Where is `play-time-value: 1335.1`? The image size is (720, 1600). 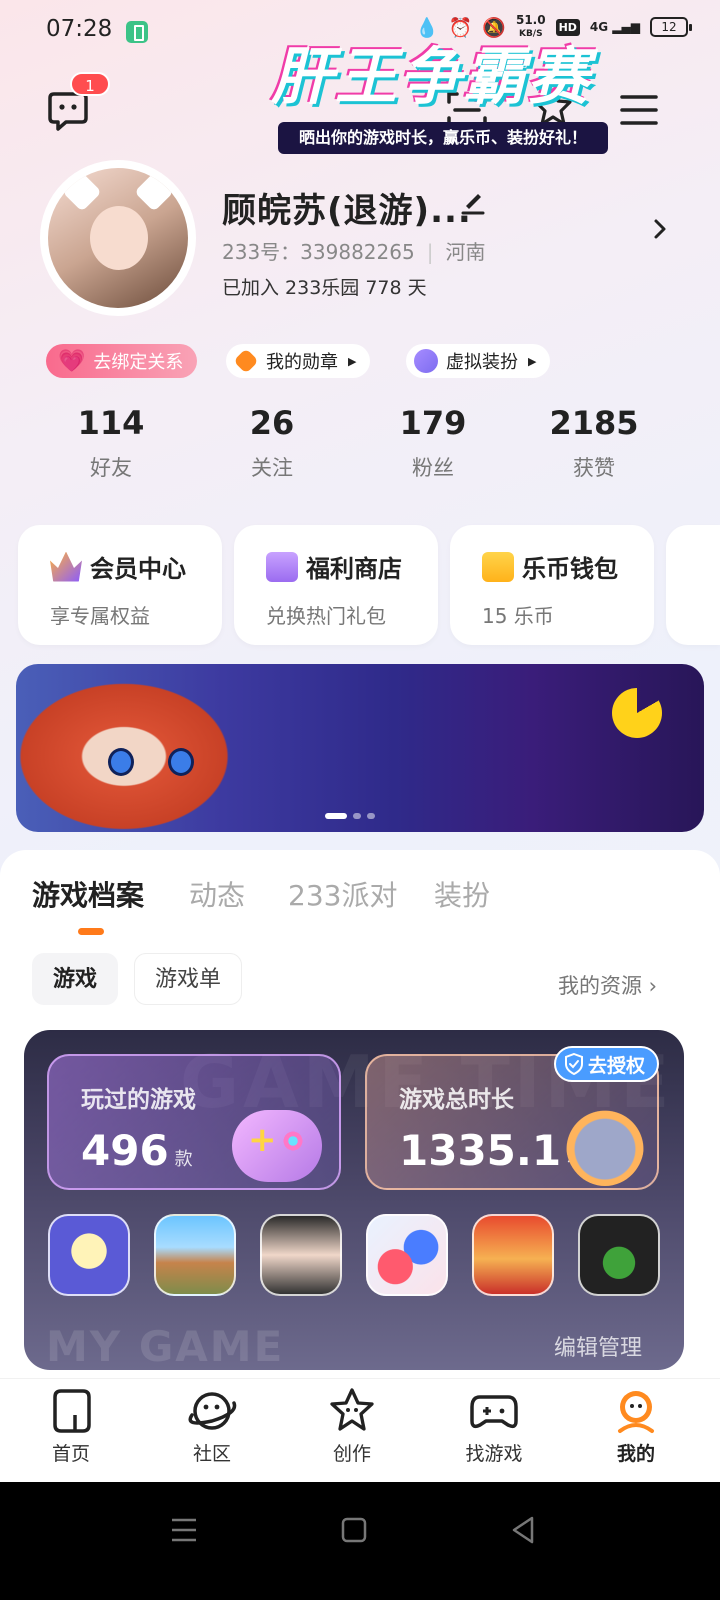 play-time-value: 1335.1 is located at coordinates (480, 1150).